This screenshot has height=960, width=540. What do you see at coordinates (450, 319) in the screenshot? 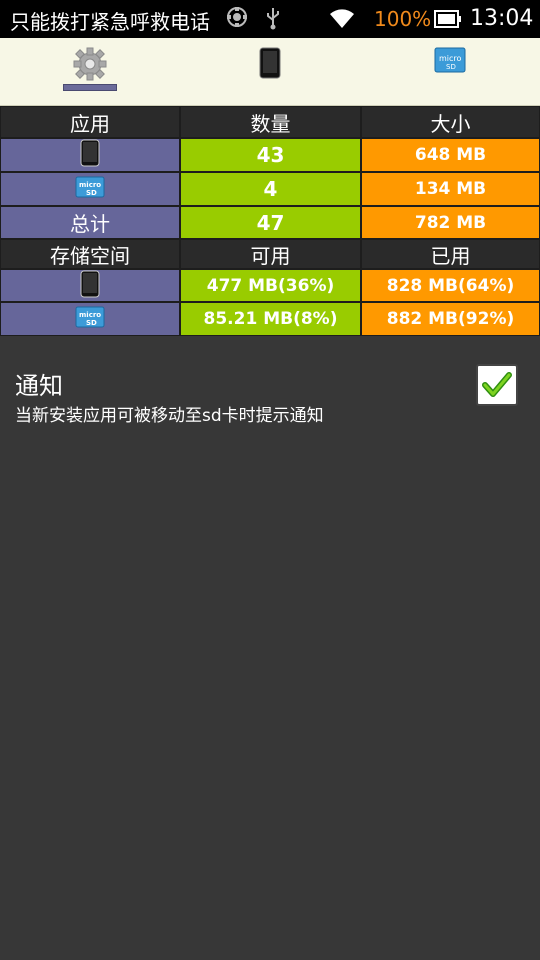
I see `sd-storage-used: 882 MB(92%)` at bounding box center [450, 319].